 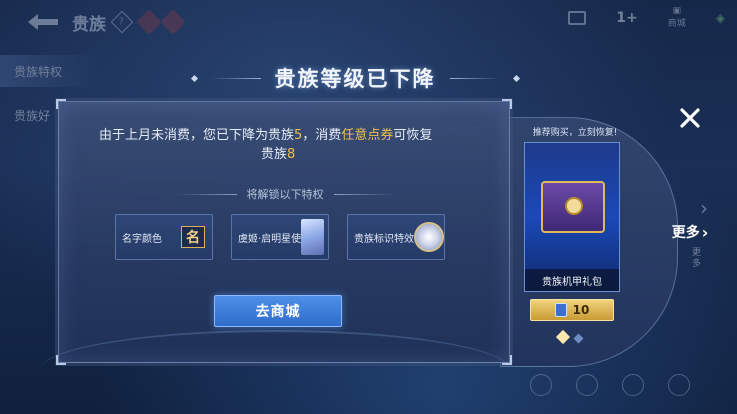 I want to click on message-text: 贵族, so click(x=274, y=154).